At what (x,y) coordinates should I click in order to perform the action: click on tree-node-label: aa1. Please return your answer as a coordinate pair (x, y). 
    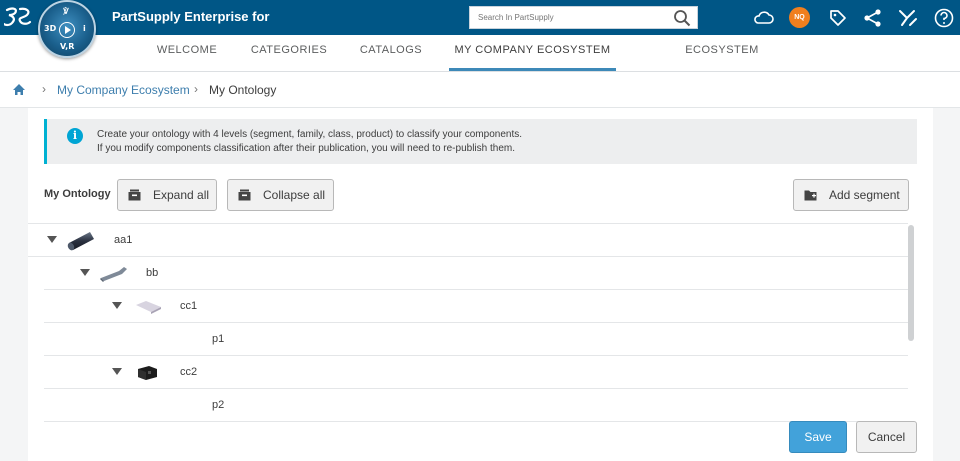
    Looking at the image, I should click on (123, 240).